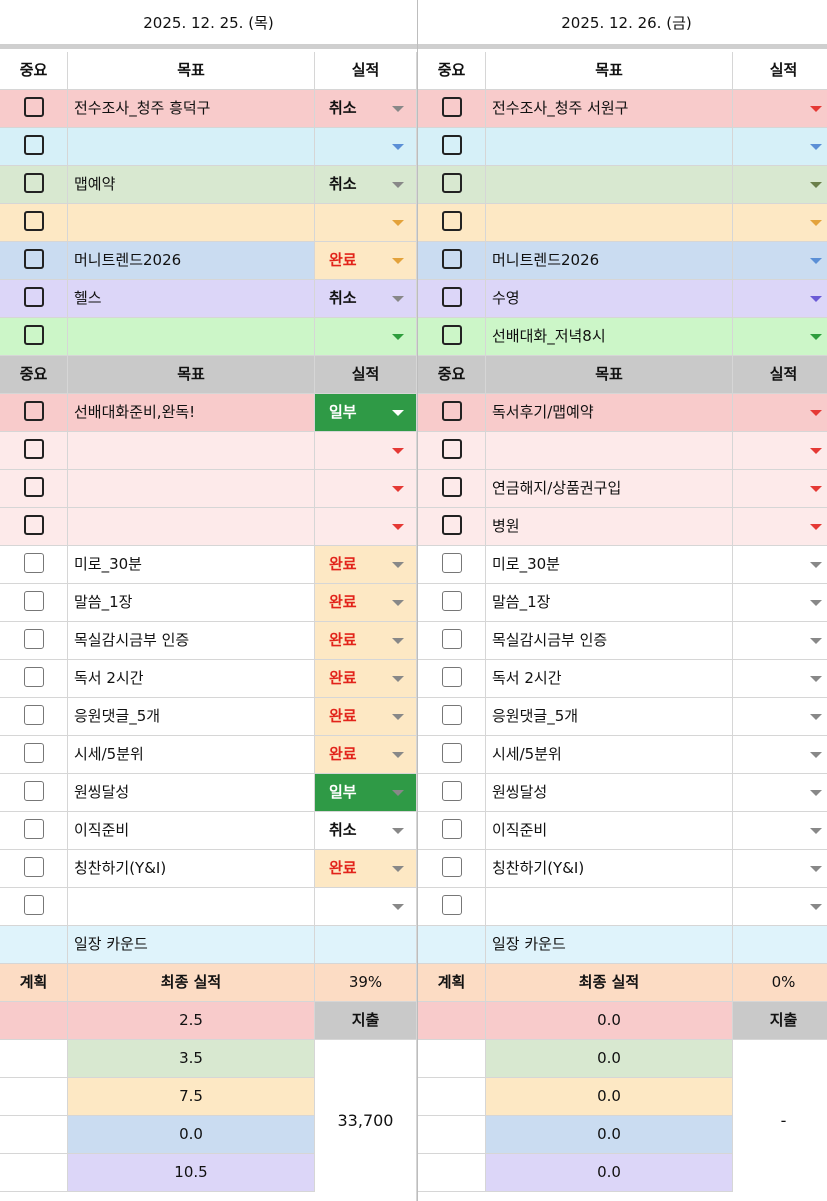 This screenshot has width=827, height=1201. I want to click on goal-text: 머니트렌드2026, so click(609, 260).